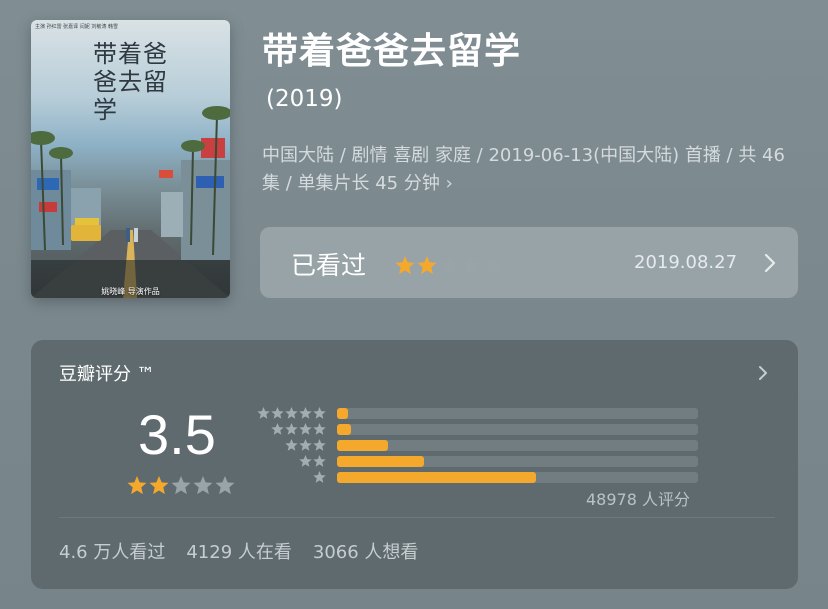  Describe the element at coordinates (329, 265) in the screenshot. I see `watched-label: 已看过` at that location.